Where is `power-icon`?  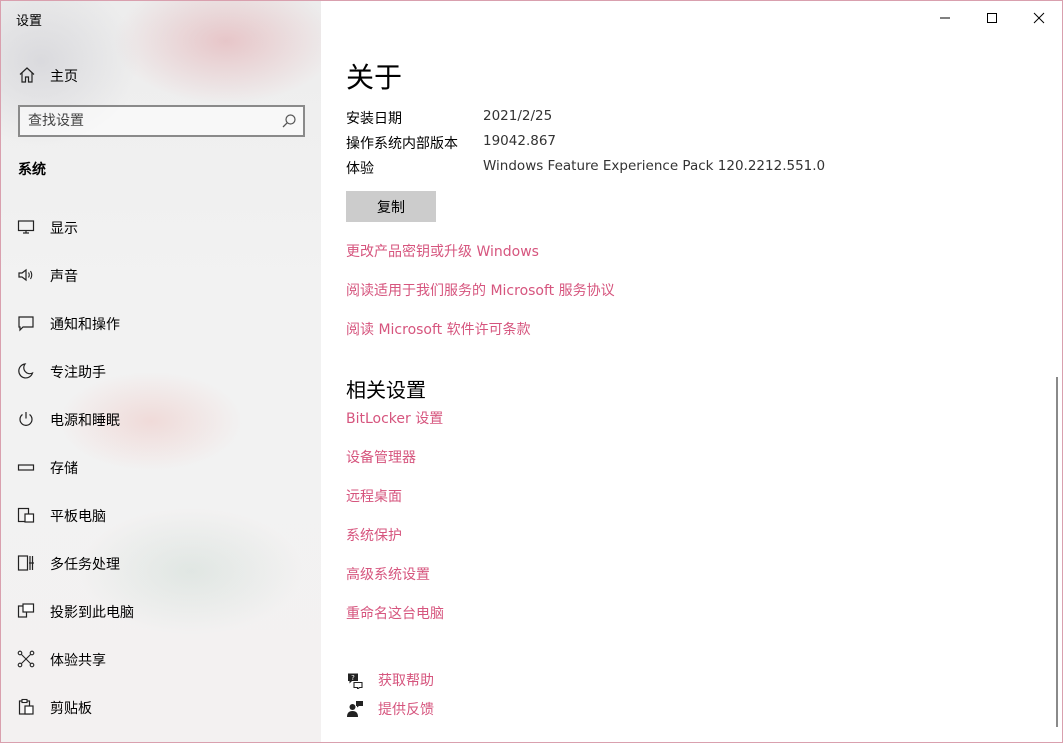 power-icon is located at coordinates (26, 419).